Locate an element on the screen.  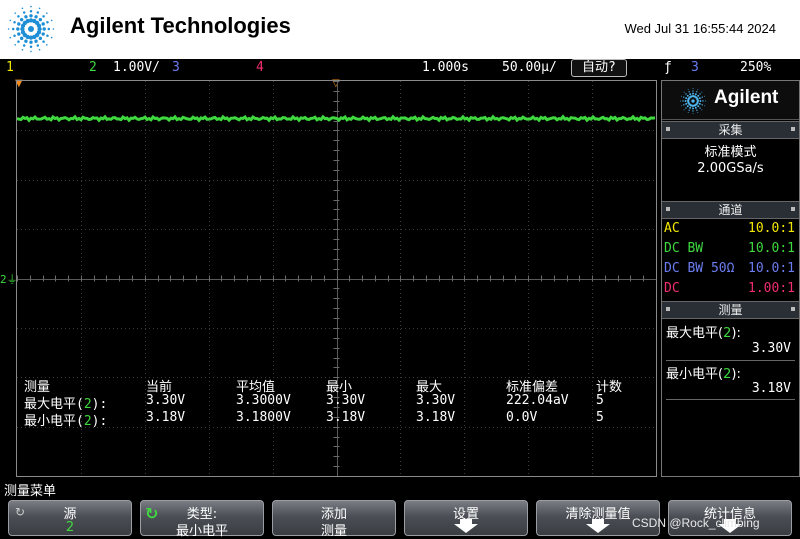
ch2-coupling: DC BW is located at coordinates (684, 248).